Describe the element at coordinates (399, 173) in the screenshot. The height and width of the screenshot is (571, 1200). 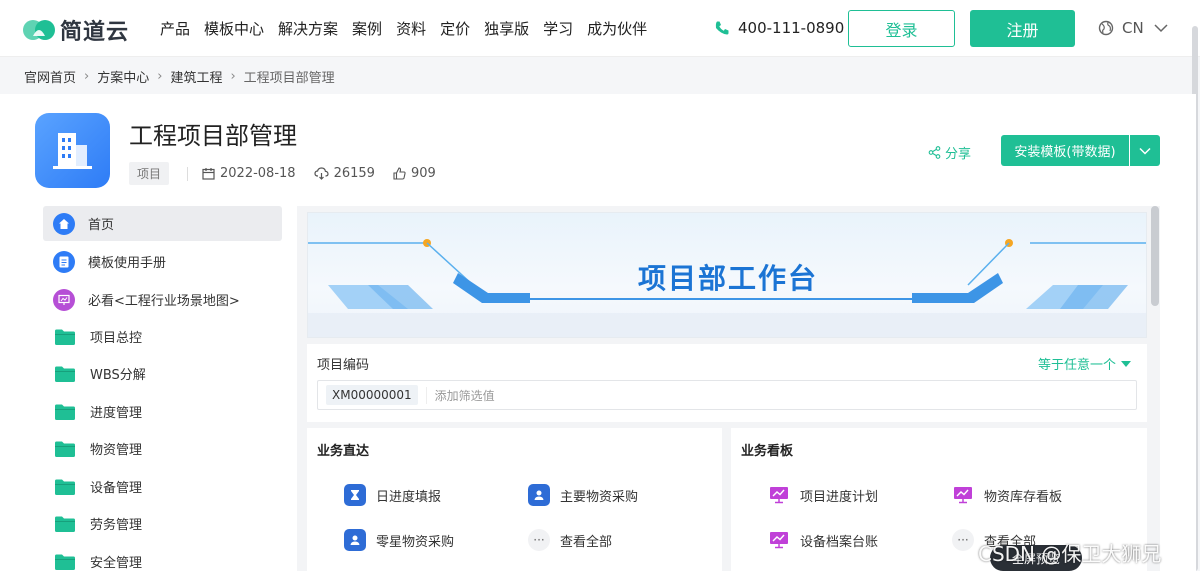
I see `thumbs-up-icon` at that location.